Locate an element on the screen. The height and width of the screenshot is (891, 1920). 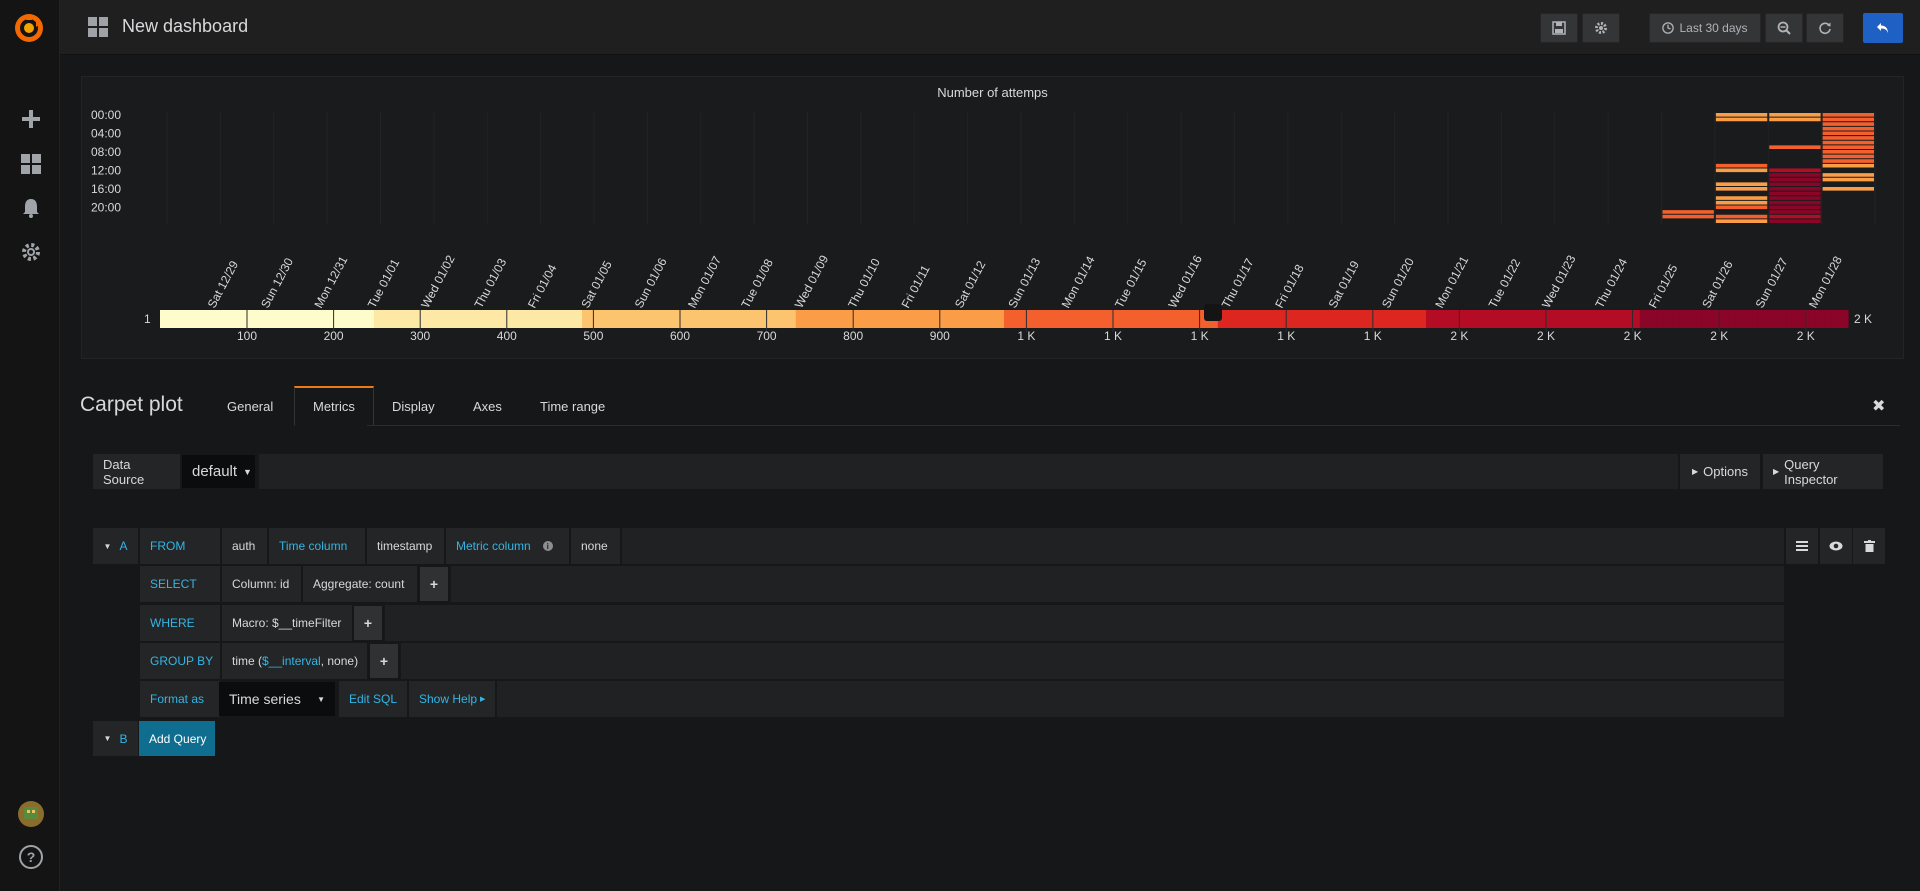
delete-query-button is located at coordinates (1869, 546).